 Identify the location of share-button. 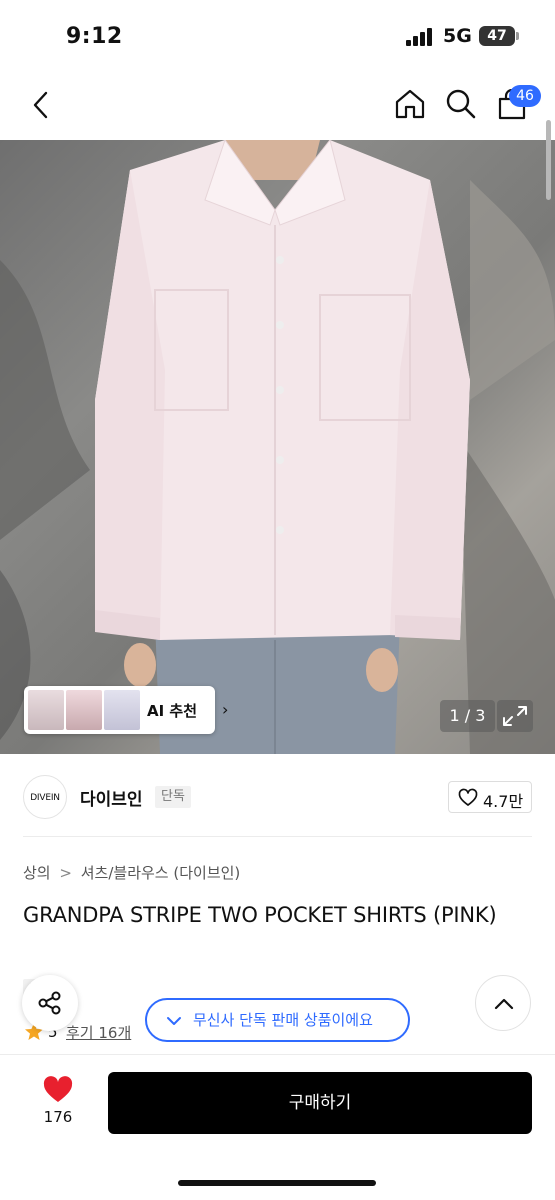
(50, 1003).